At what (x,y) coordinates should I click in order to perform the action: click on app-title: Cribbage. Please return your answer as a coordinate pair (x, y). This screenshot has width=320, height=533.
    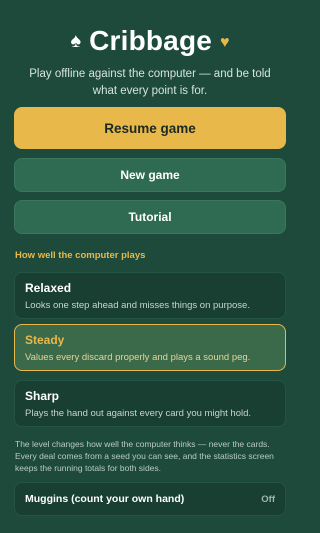
    Looking at the image, I should click on (151, 40).